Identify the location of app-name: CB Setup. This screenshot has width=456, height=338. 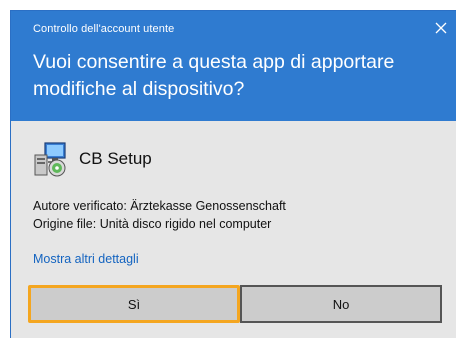
(115, 158).